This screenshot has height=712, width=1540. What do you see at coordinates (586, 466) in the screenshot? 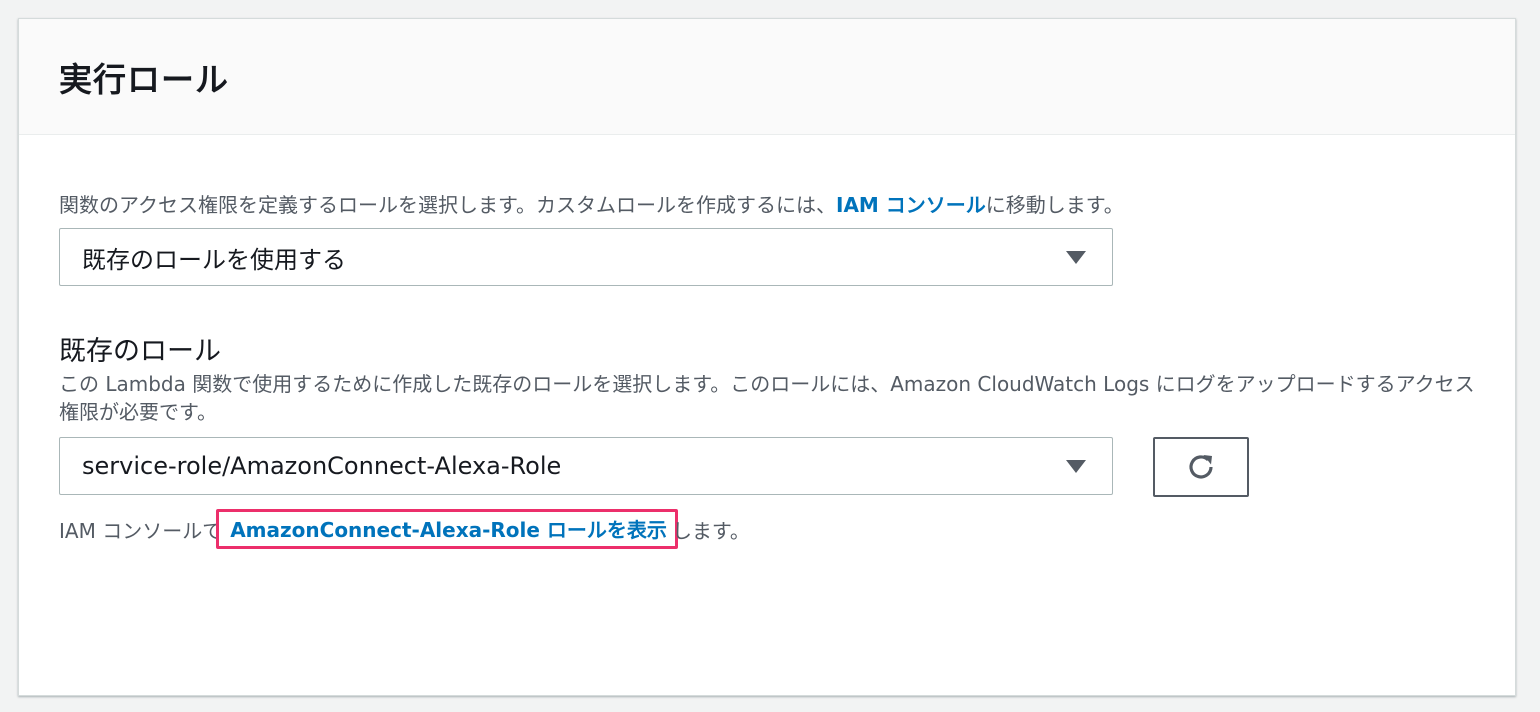
I see `existing-role-select: service-role/AmazonConnect-Alexa-Role` at bounding box center [586, 466].